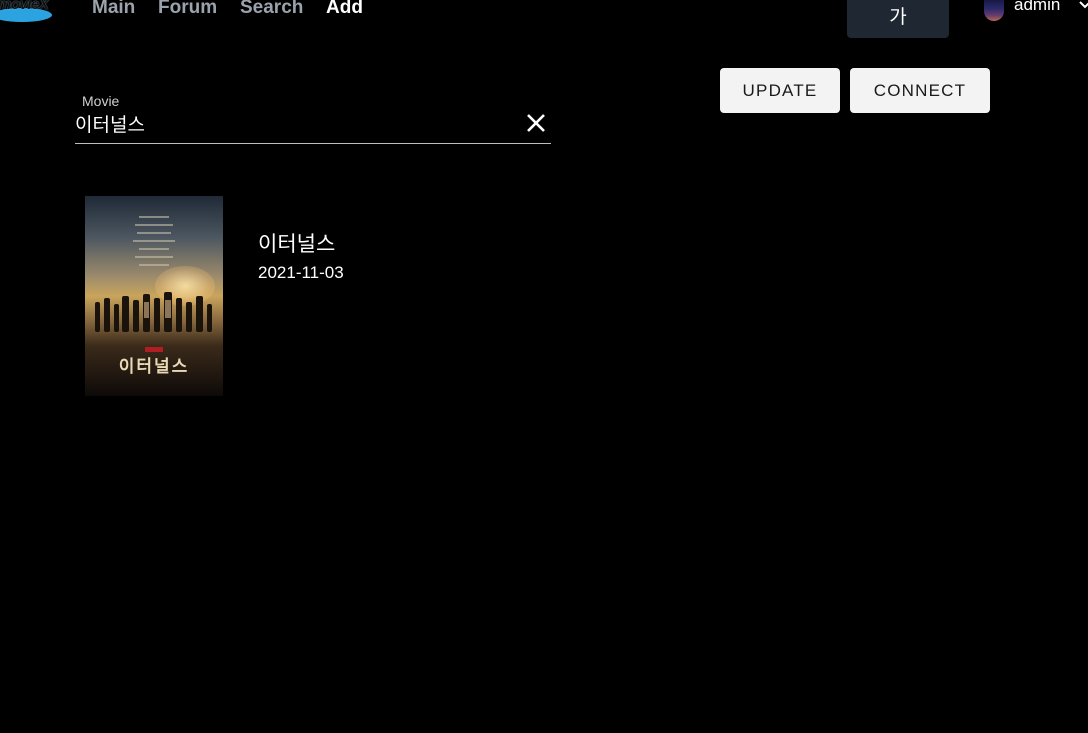 The image size is (1088, 733). What do you see at coordinates (1037, 7) in the screenshot?
I see `username: admin` at bounding box center [1037, 7].